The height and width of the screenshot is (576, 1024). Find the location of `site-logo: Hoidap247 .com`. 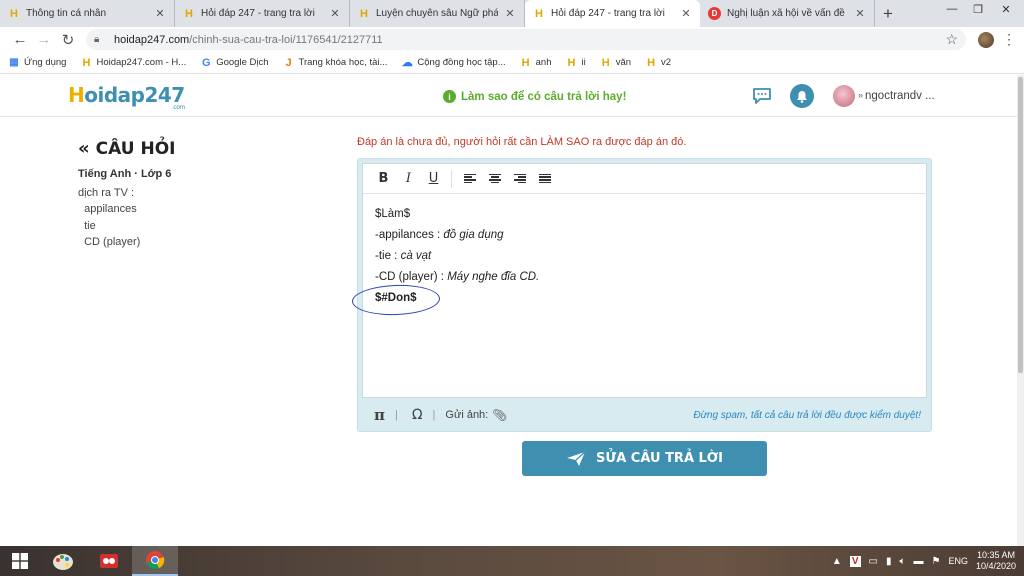

site-logo: Hoidap247 .com is located at coordinates (126, 97).